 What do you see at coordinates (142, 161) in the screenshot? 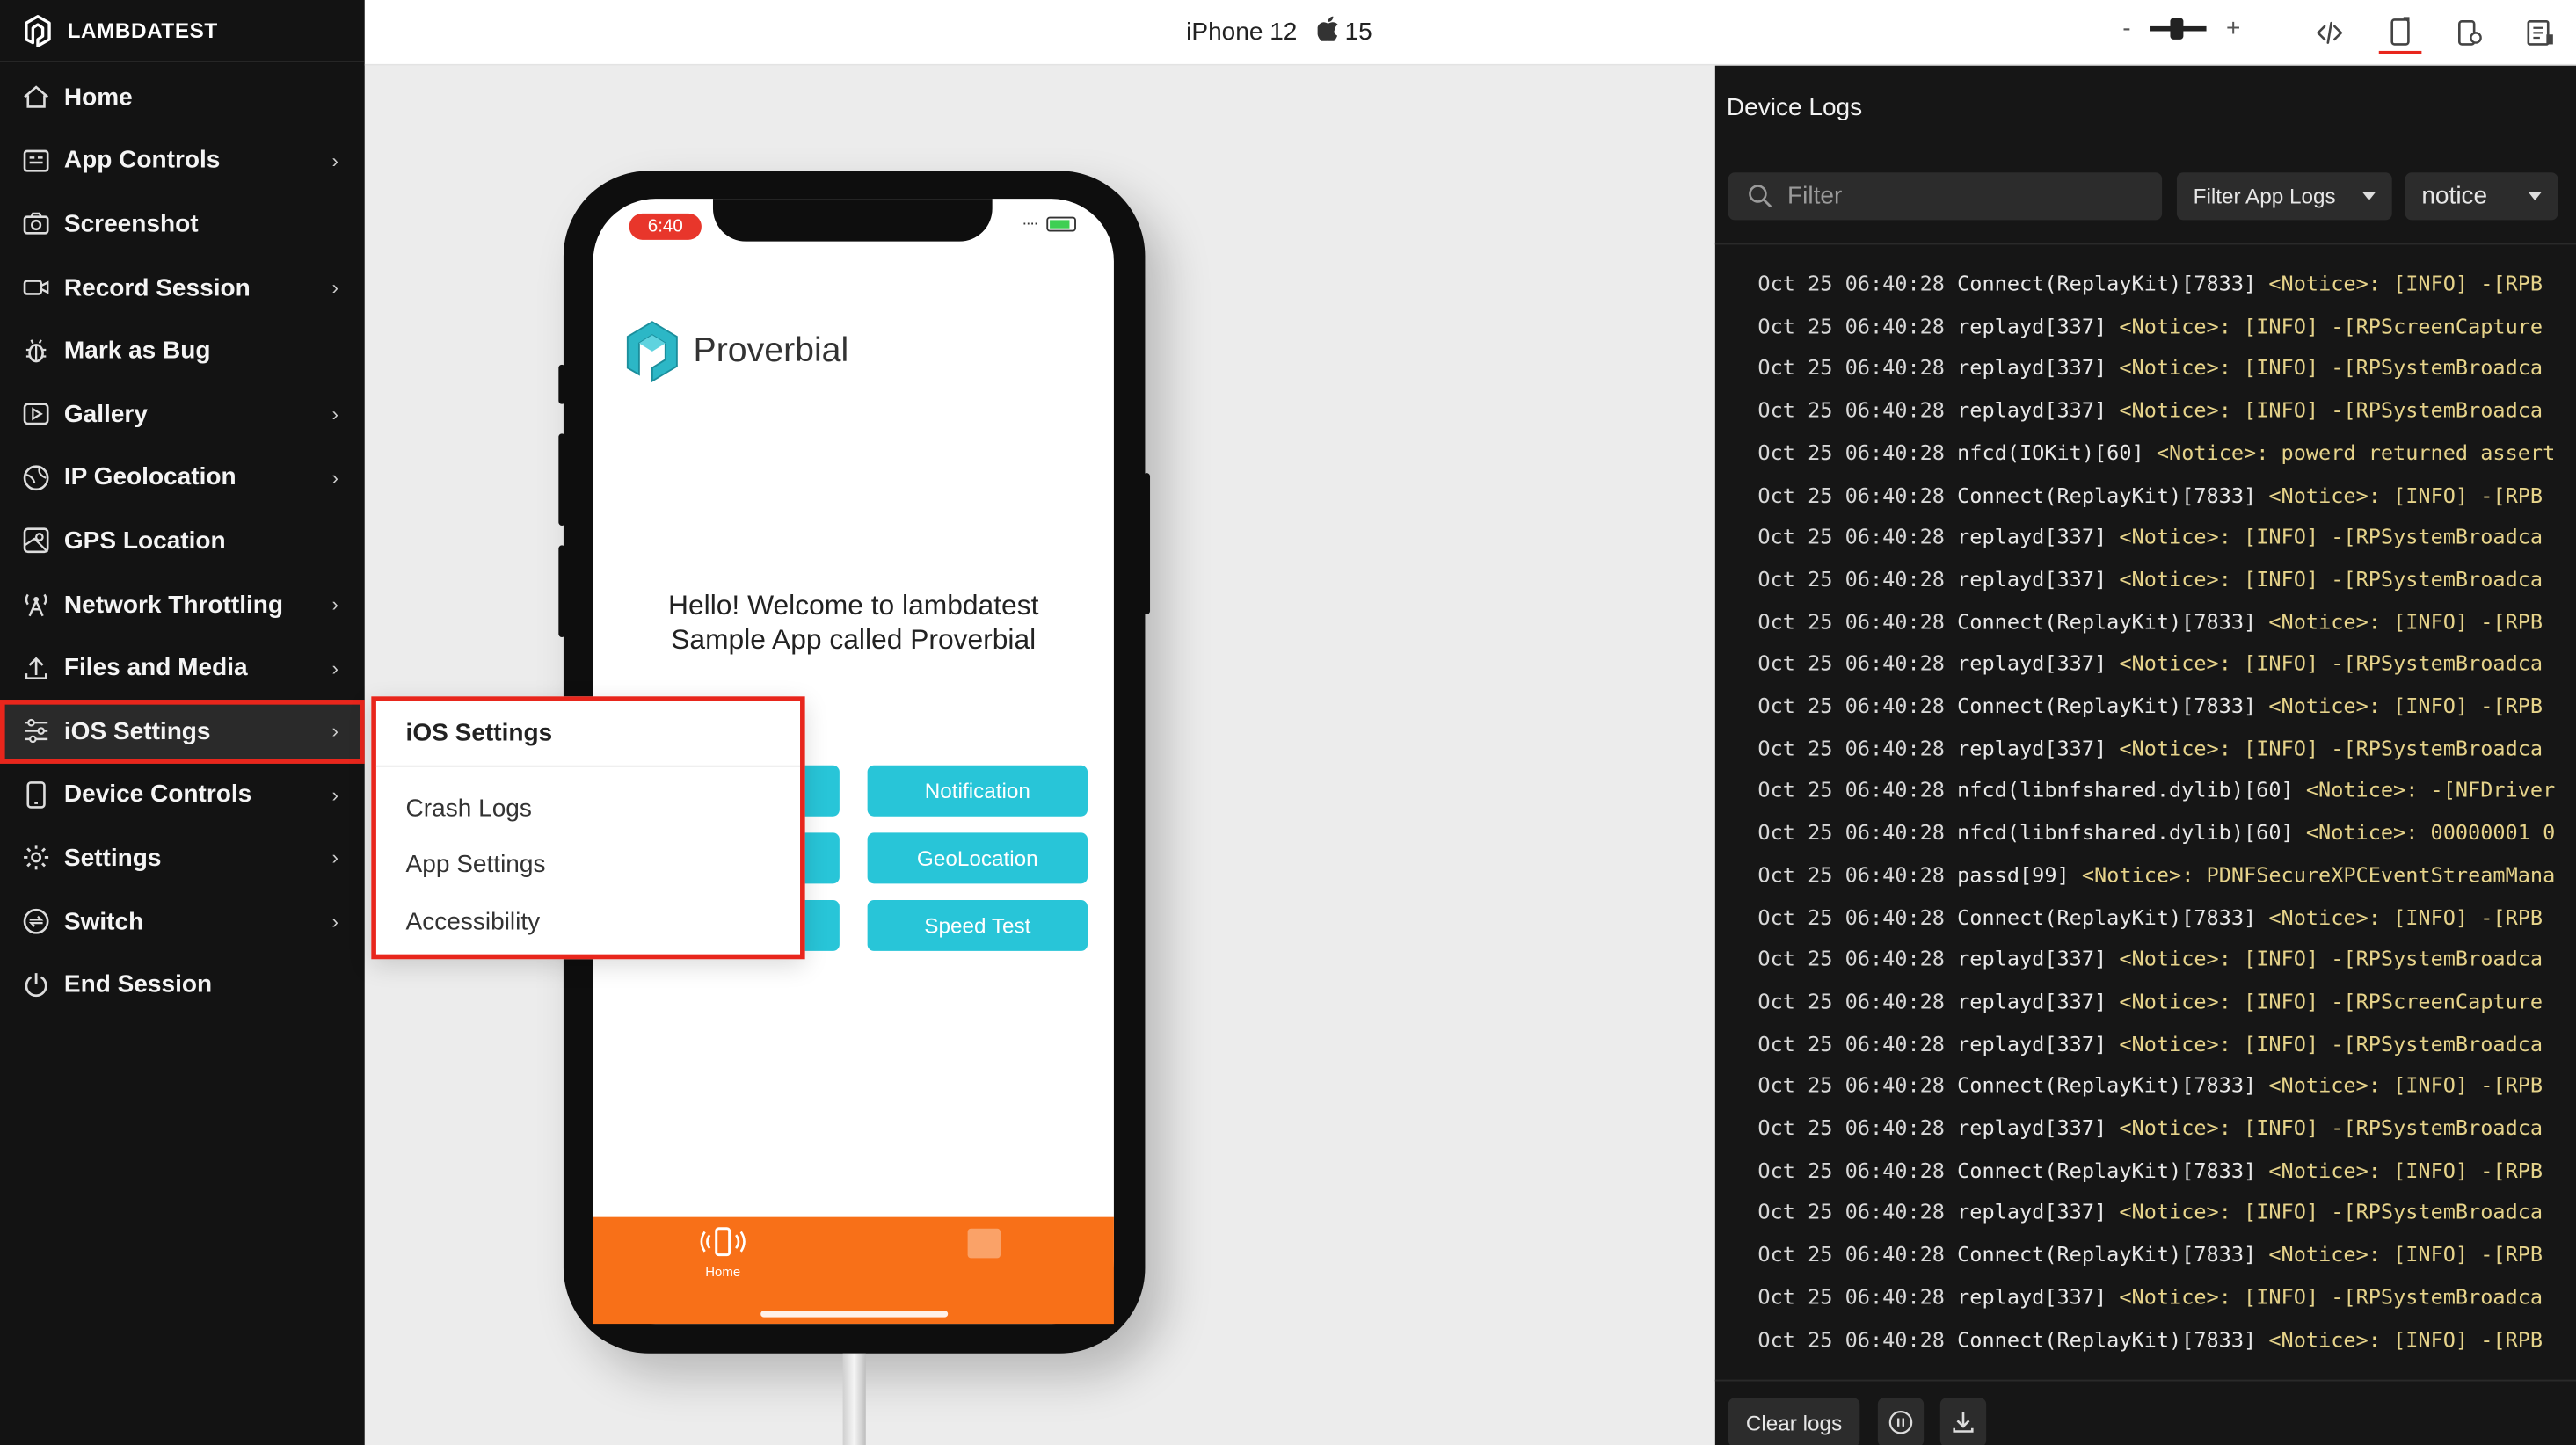
I see `sidebar-item-label: App Controls` at bounding box center [142, 161].